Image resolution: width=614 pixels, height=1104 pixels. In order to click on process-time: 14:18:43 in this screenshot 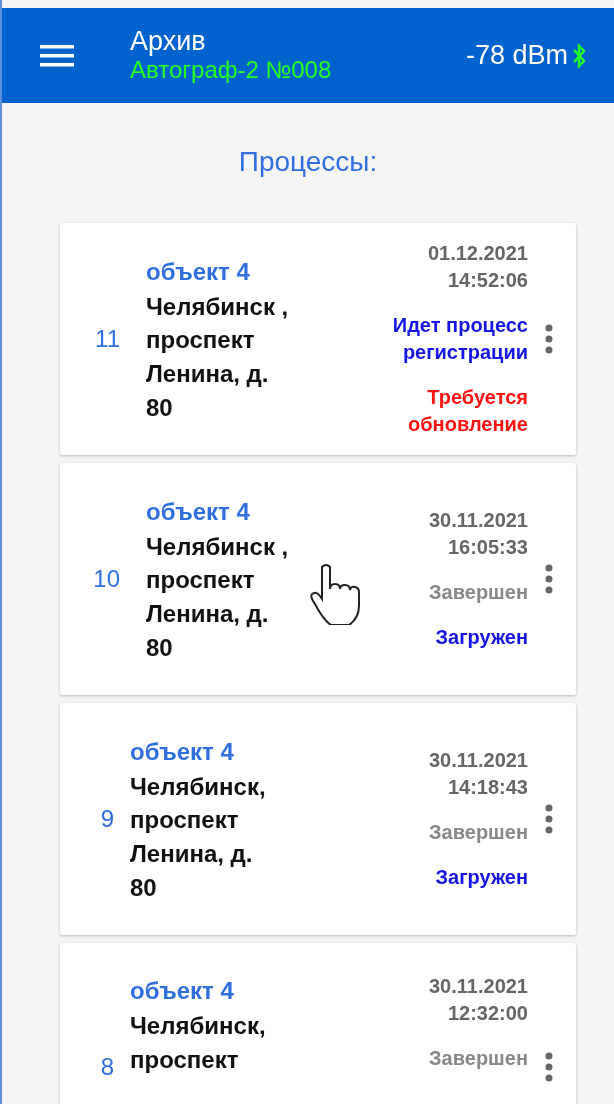, I will do `click(487, 787)`.